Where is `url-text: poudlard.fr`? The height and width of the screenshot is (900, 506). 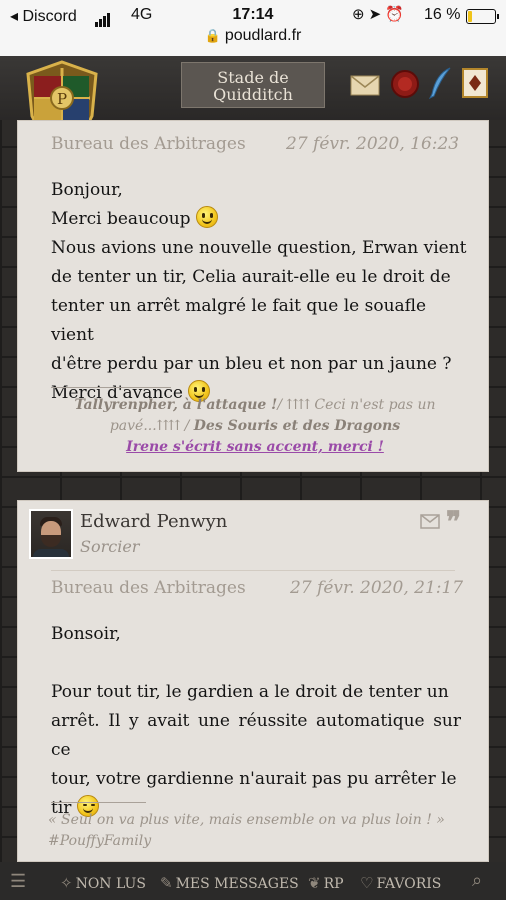 url-text: poudlard.fr is located at coordinates (263, 35).